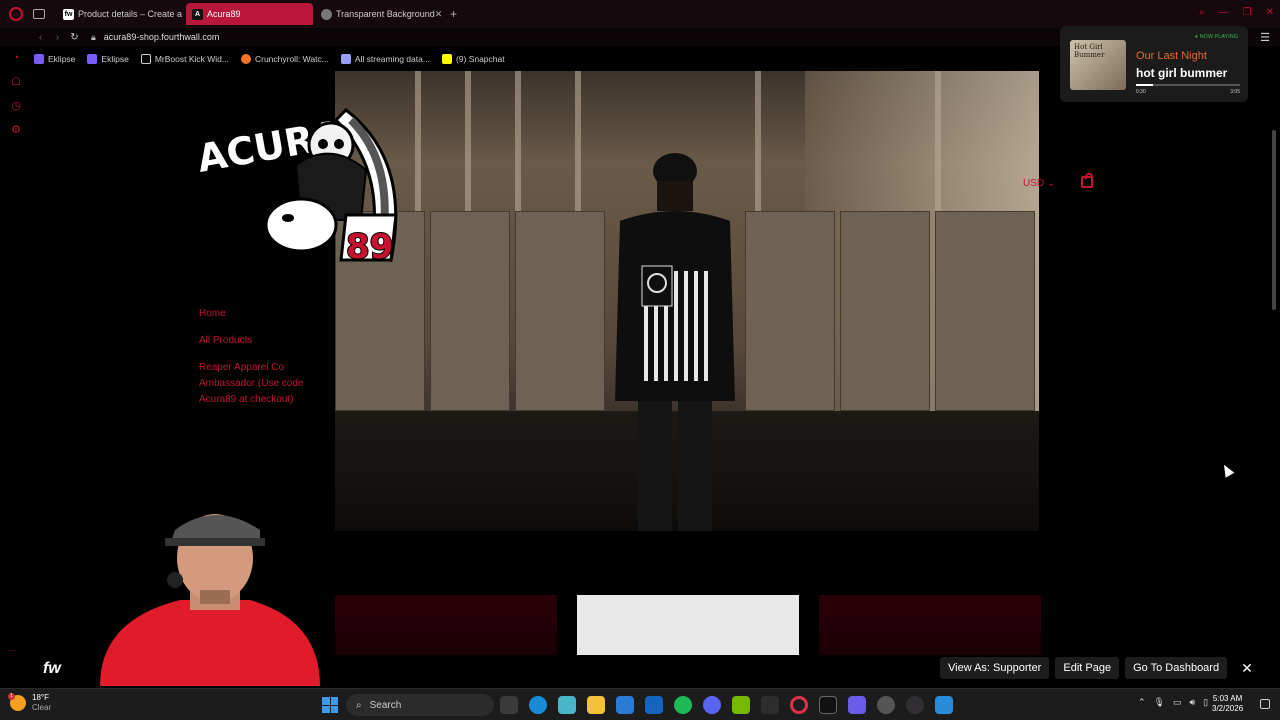 The width and height of the screenshot is (1280, 720). Describe the element at coordinates (509, 705) in the screenshot. I see `task-view-icon` at that location.